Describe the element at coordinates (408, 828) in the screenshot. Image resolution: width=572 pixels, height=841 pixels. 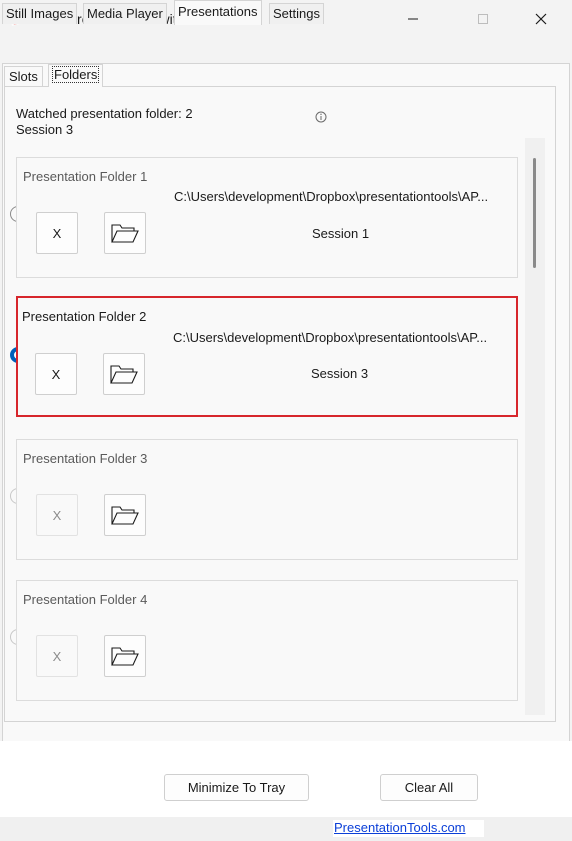
I see `website-link: PresentationTools.com` at that location.